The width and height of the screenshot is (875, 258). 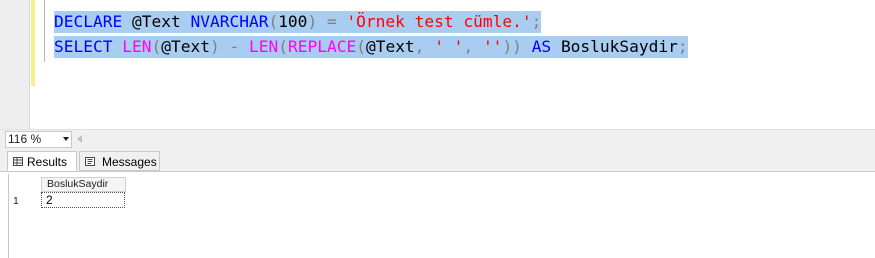 What do you see at coordinates (90, 161) in the screenshot?
I see `messages-icon` at bounding box center [90, 161].